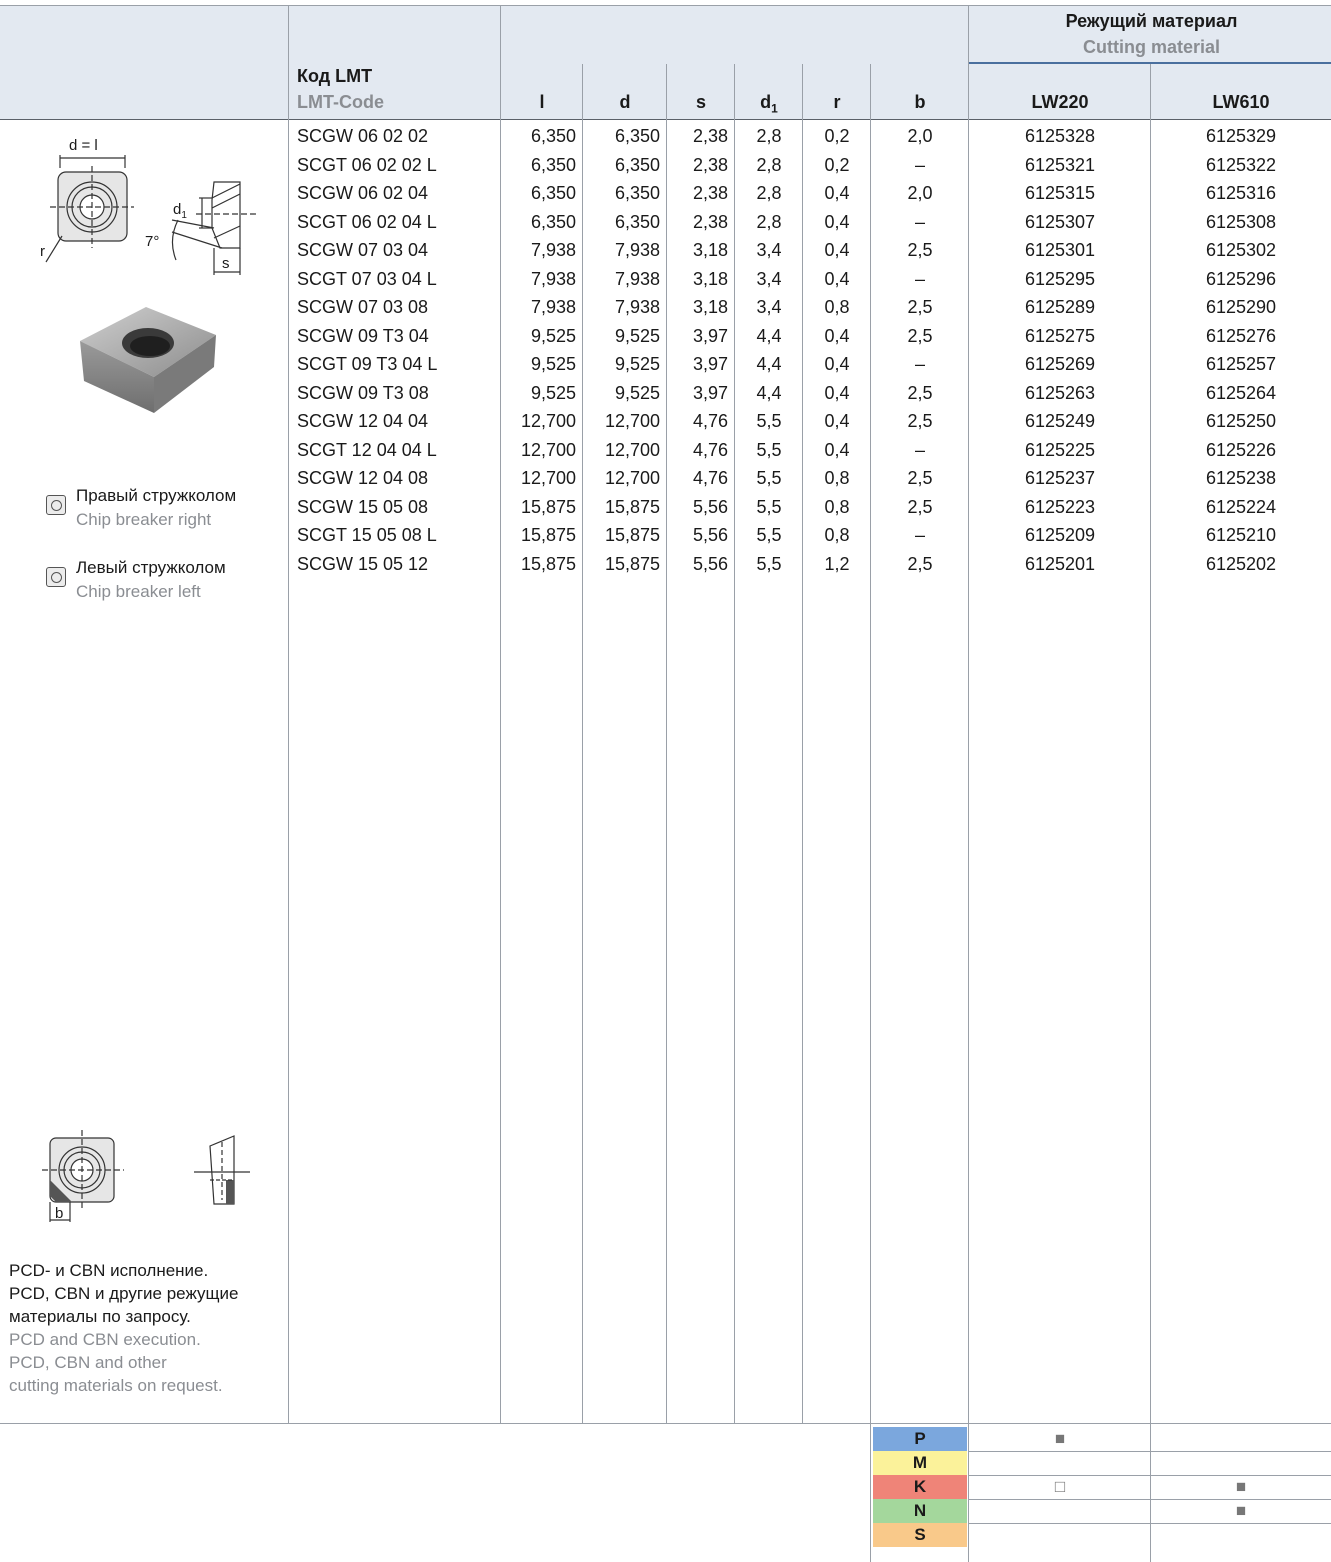 This screenshot has width=1331, height=1562. I want to click on cell-l: 7,938, so click(553, 307).